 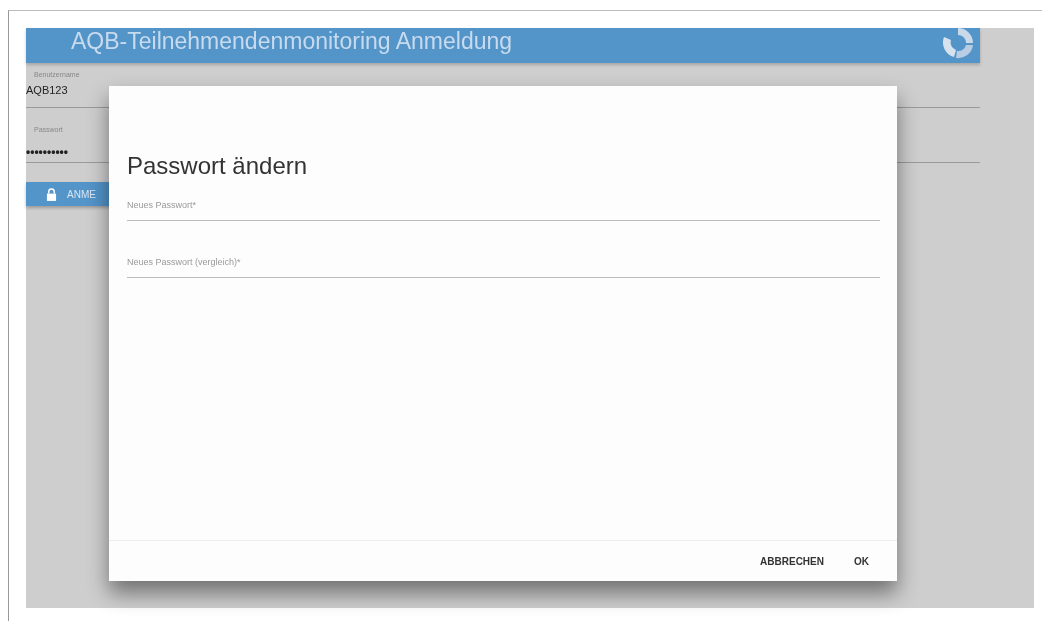 What do you see at coordinates (51, 194) in the screenshot?
I see `lock-icon` at bounding box center [51, 194].